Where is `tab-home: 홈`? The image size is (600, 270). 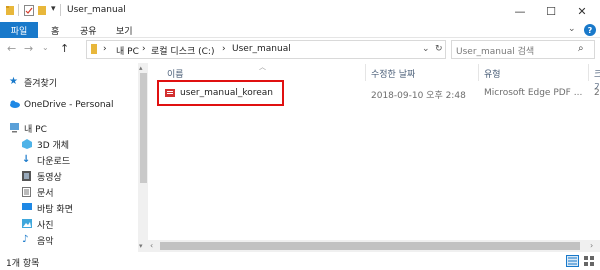 tab-home: 홈 is located at coordinates (55, 30).